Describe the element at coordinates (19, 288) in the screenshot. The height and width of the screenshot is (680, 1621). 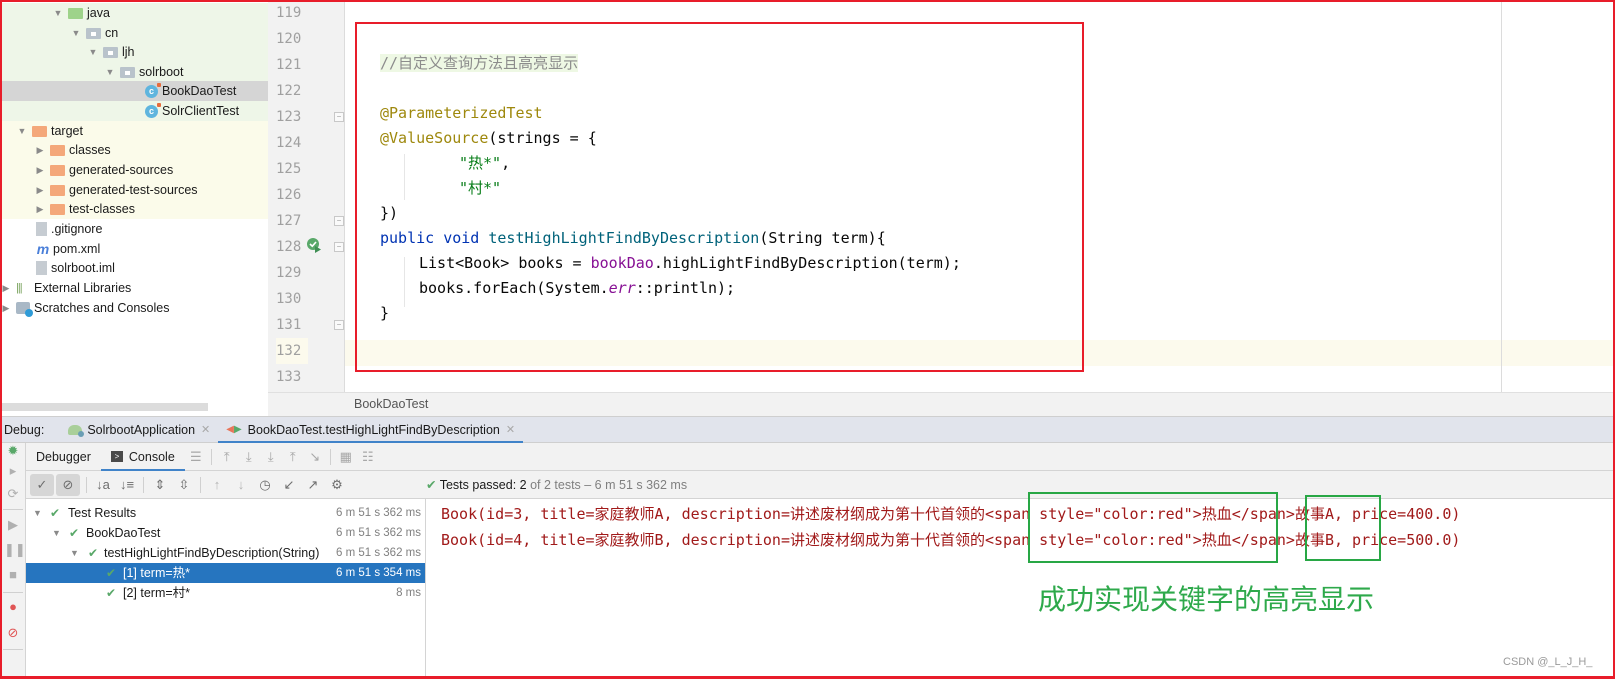
I see `libraries-icon: |||` at that location.